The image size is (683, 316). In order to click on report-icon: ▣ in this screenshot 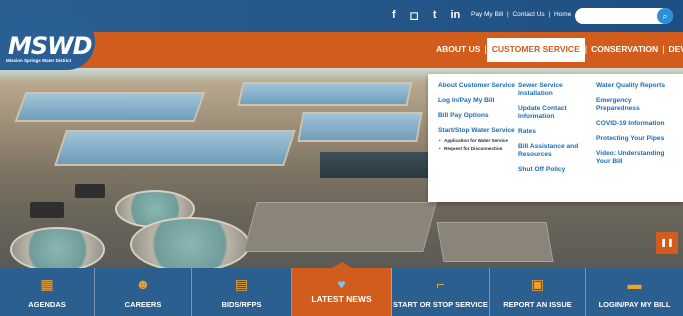, I will do `click(537, 284)`.